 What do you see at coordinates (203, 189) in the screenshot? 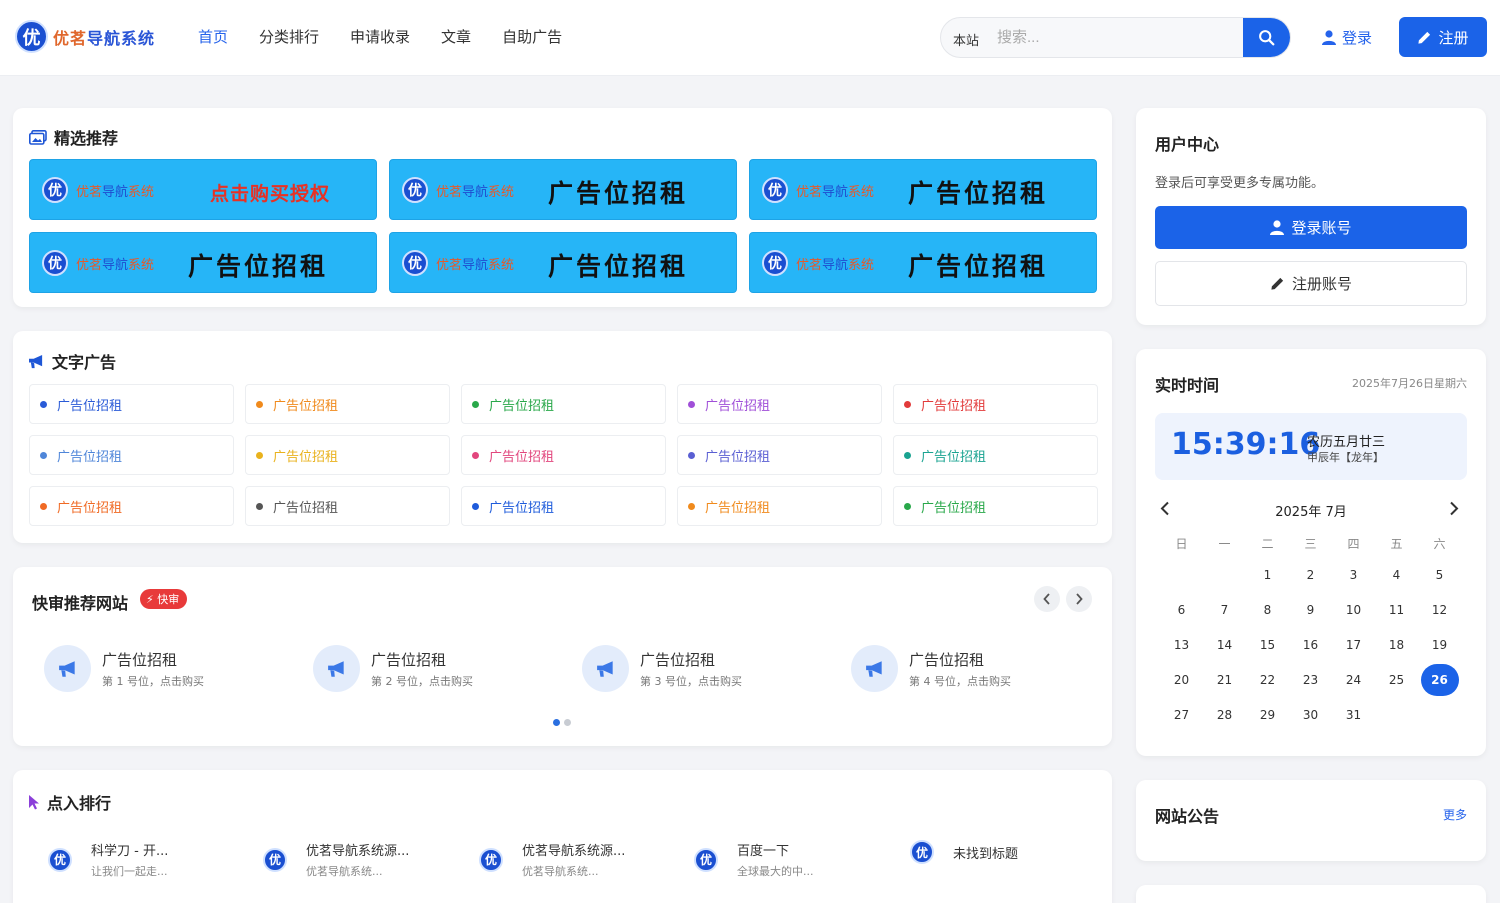
I see `featured-ad: 优优茗导航系统 点击购买授权` at bounding box center [203, 189].